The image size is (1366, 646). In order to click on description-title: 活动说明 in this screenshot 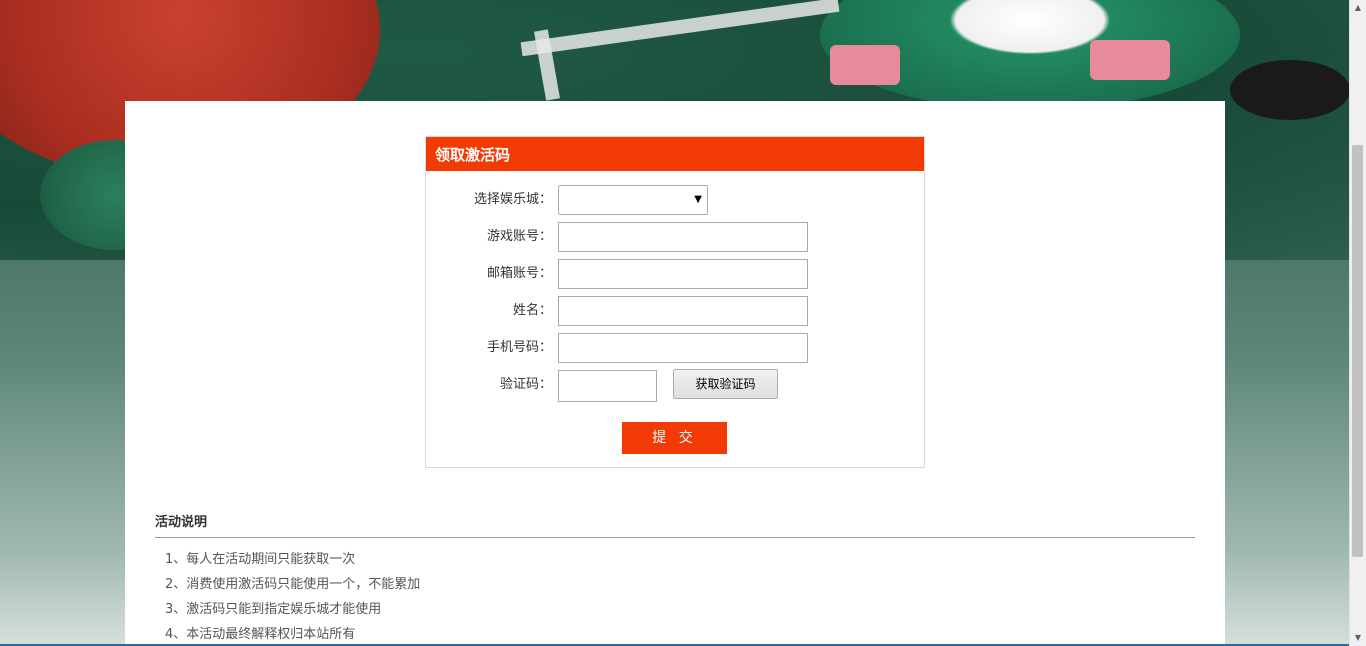, I will do `click(181, 522)`.